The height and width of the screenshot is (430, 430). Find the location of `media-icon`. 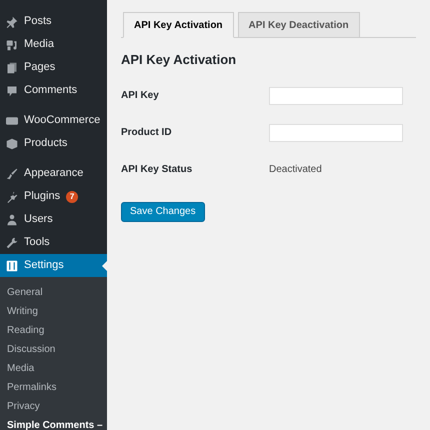

media-icon is located at coordinates (12, 44).